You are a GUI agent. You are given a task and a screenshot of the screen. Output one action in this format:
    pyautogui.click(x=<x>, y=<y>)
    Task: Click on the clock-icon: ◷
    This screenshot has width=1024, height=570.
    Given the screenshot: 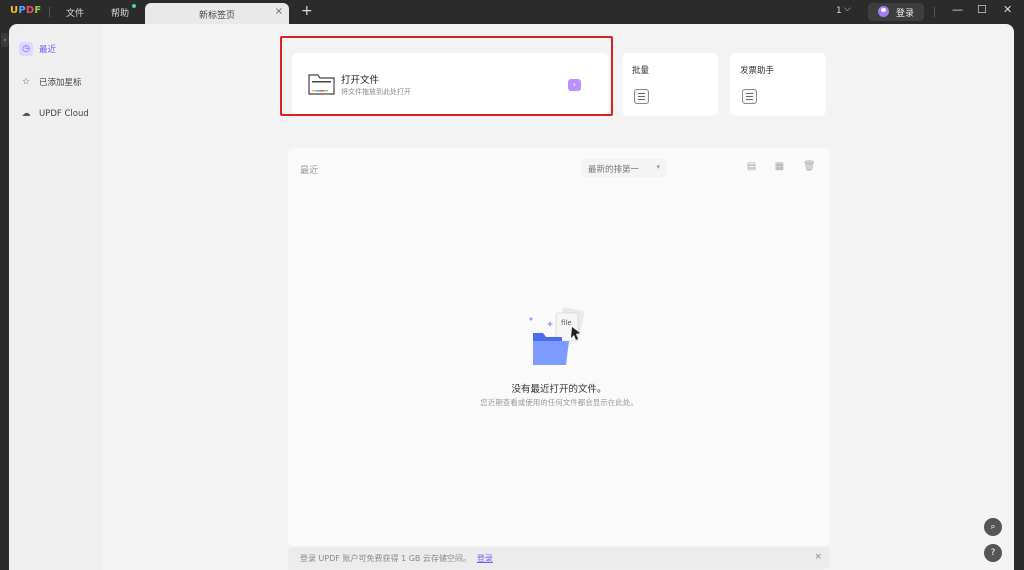 What is the action you would take?
    pyautogui.click(x=26, y=49)
    